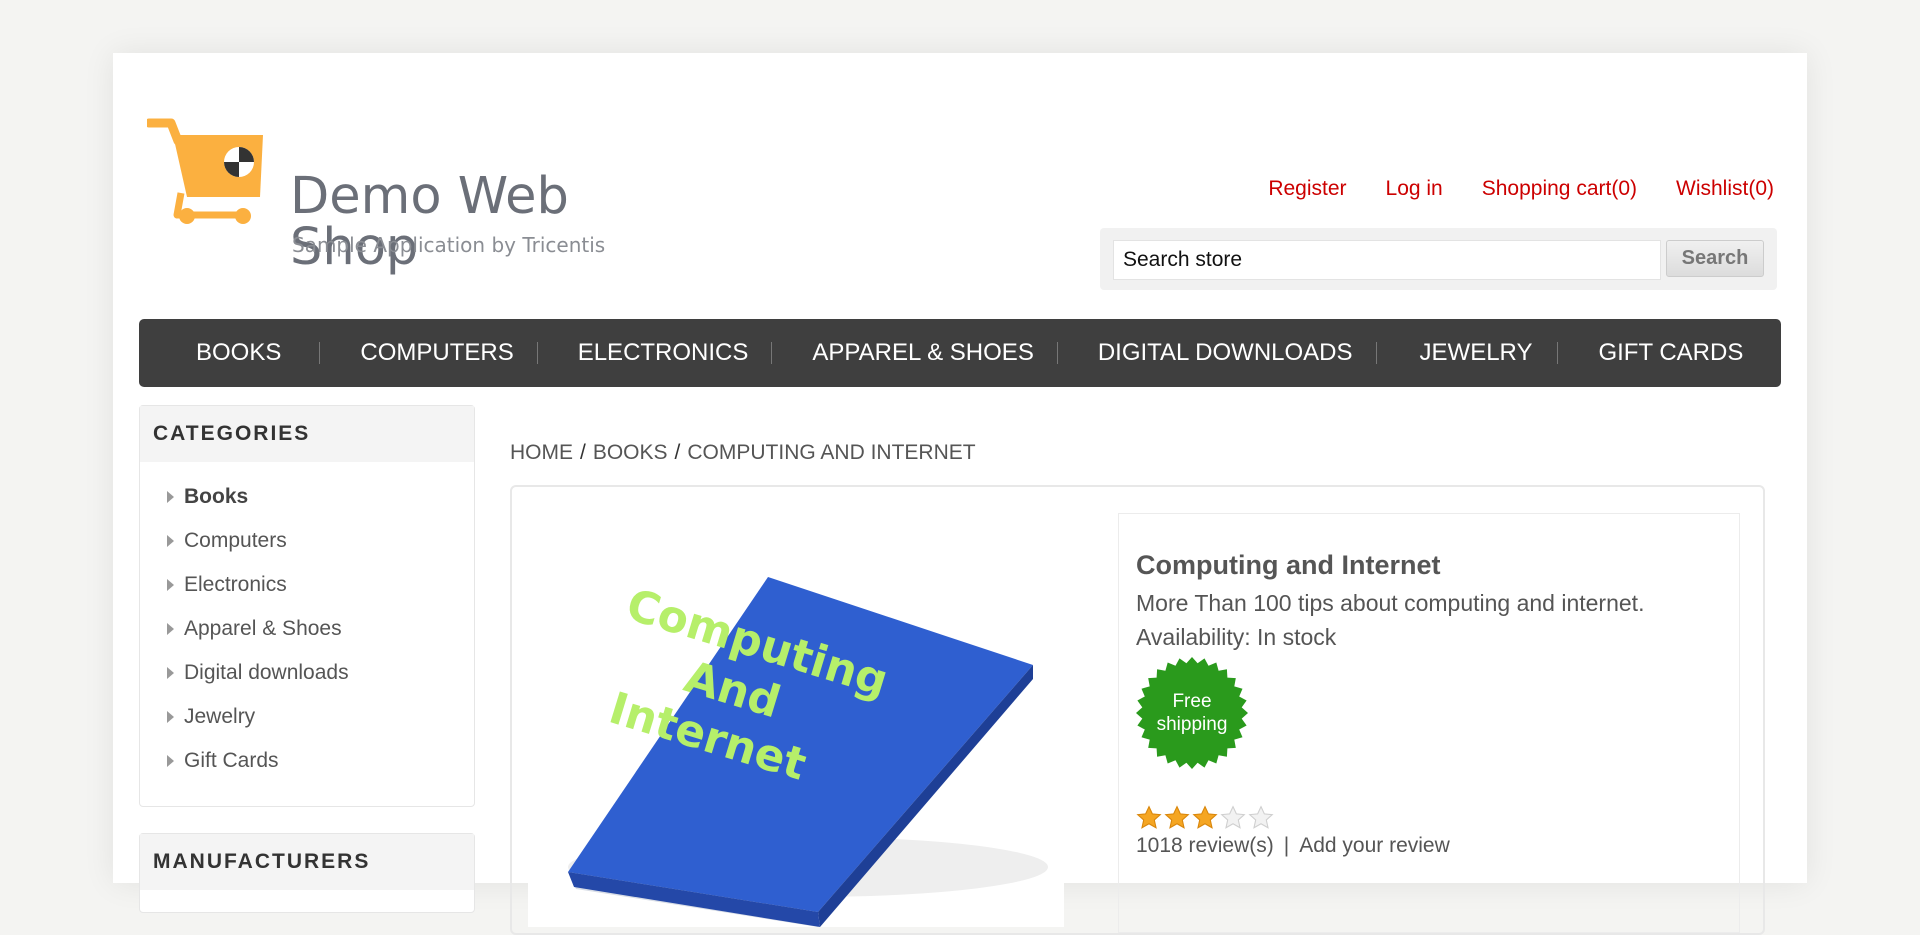 This screenshot has height=935, width=1920. Describe the element at coordinates (235, 540) in the screenshot. I see `category-label: Computers` at that location.